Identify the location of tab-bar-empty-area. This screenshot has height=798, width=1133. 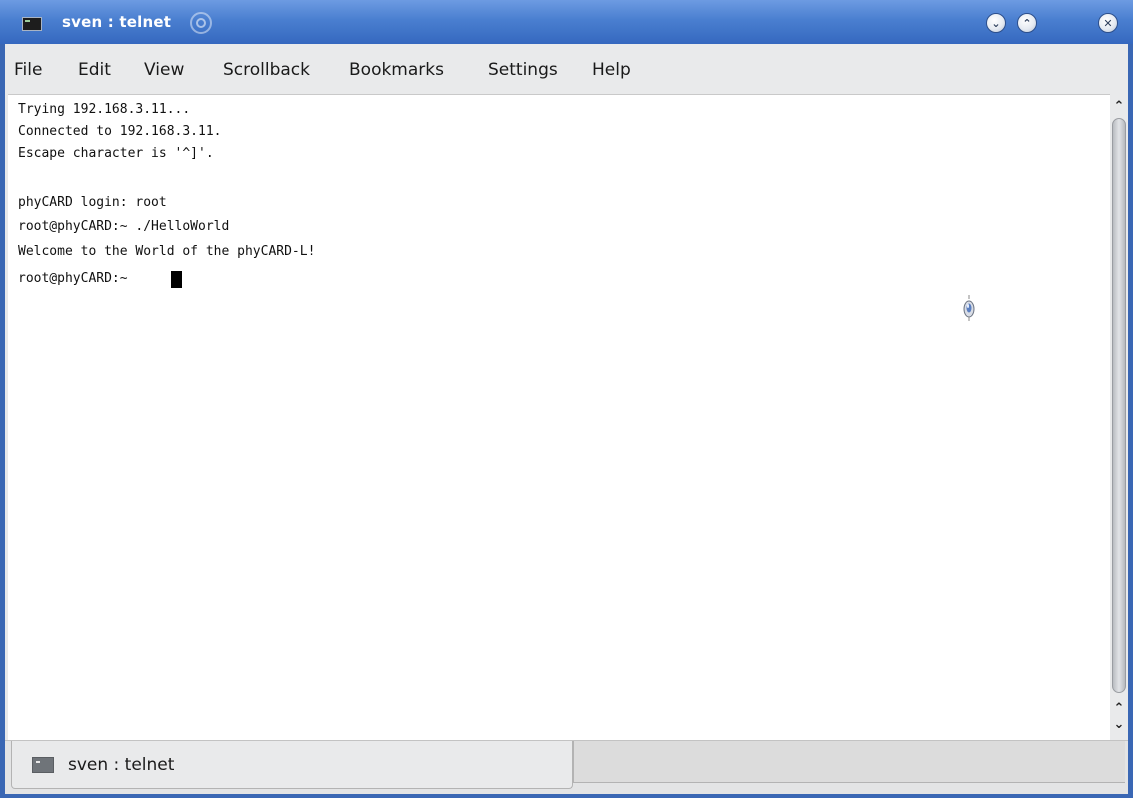
(849, 762).